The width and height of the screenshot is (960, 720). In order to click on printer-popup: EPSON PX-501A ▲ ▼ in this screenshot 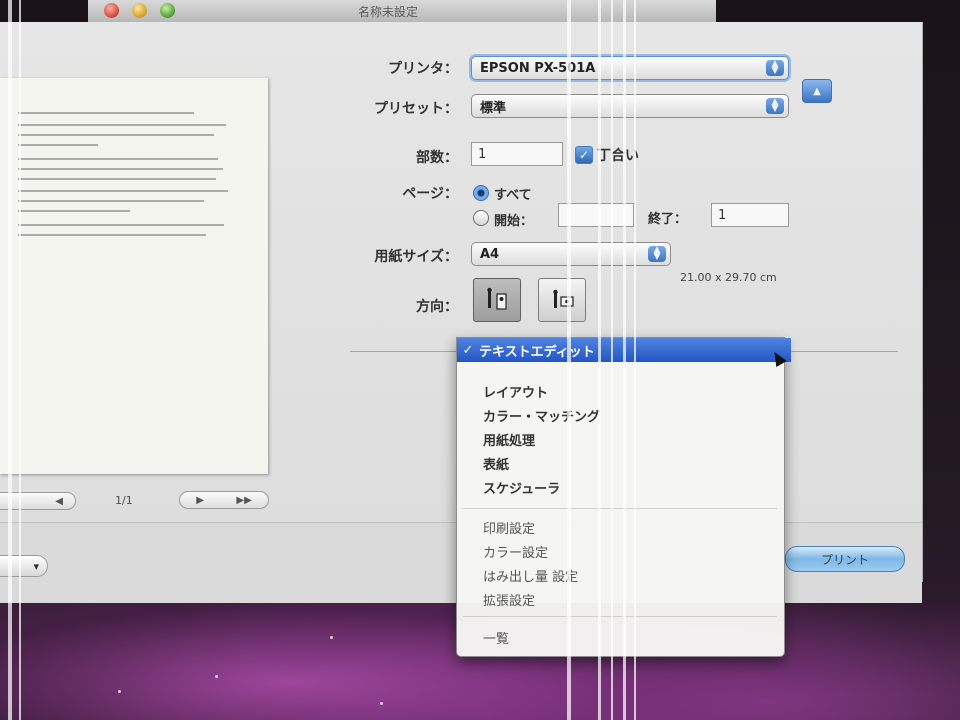, I will do `click(630, 68)`.